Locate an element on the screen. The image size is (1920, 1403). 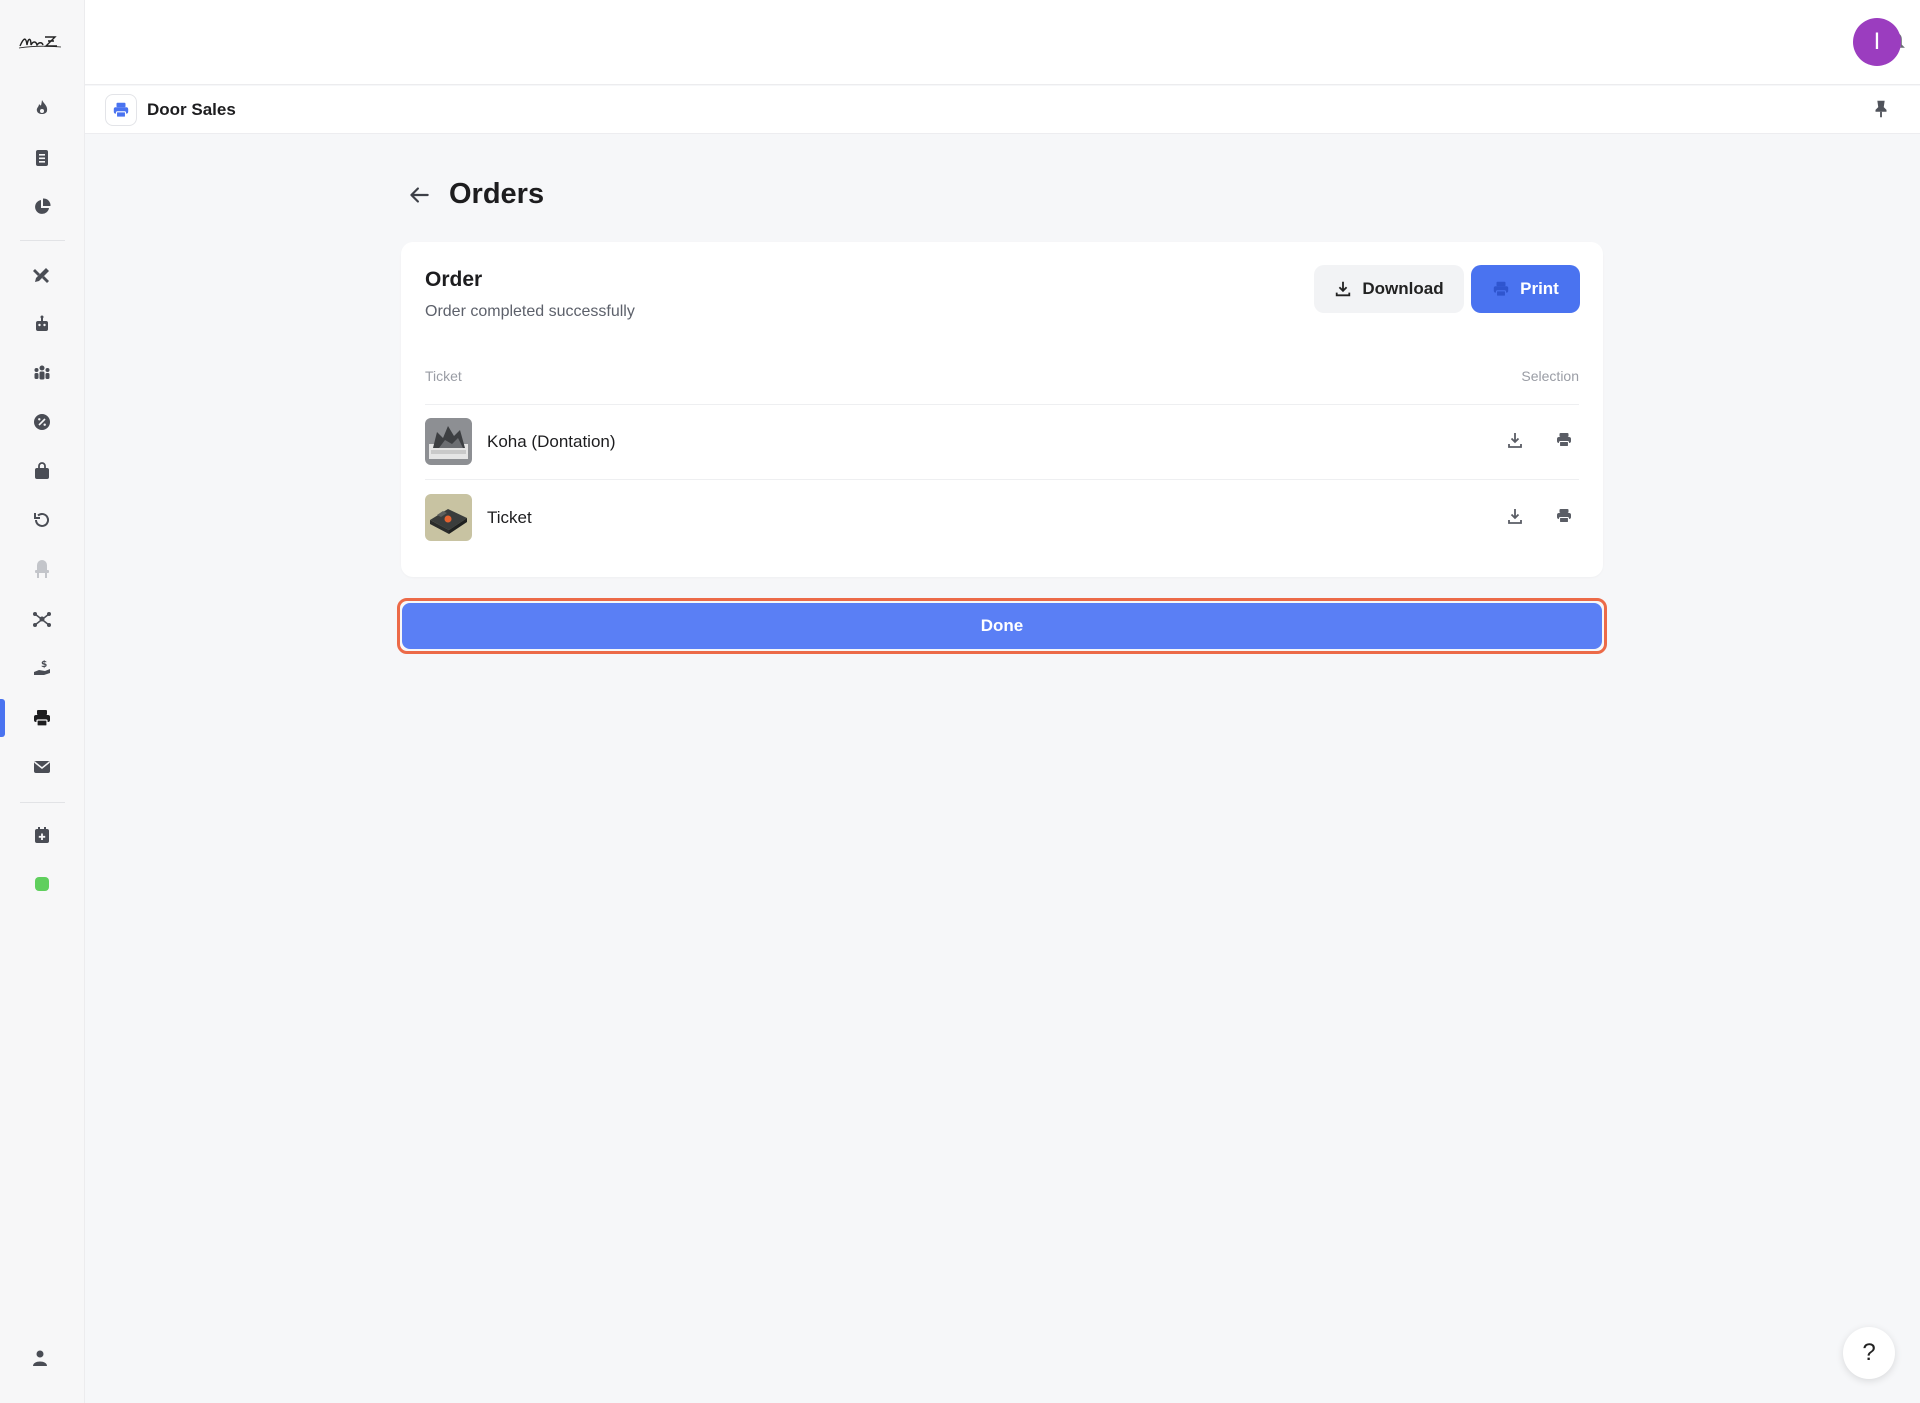
sidebar-item-mail is located at coordinates (42, 767).